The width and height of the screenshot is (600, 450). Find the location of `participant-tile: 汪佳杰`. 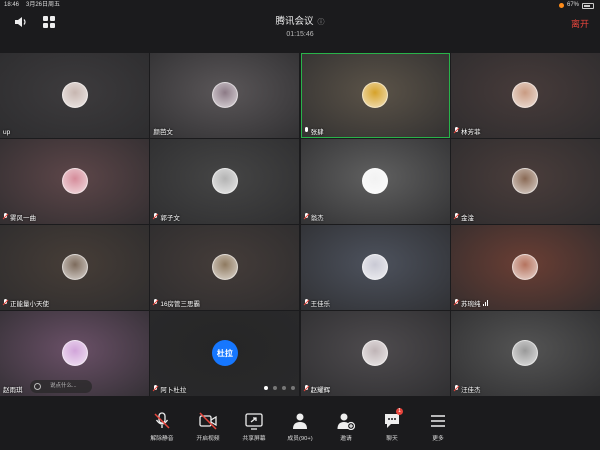

participant-tile: 汪佳杰 is located at coordinates (525, 353).